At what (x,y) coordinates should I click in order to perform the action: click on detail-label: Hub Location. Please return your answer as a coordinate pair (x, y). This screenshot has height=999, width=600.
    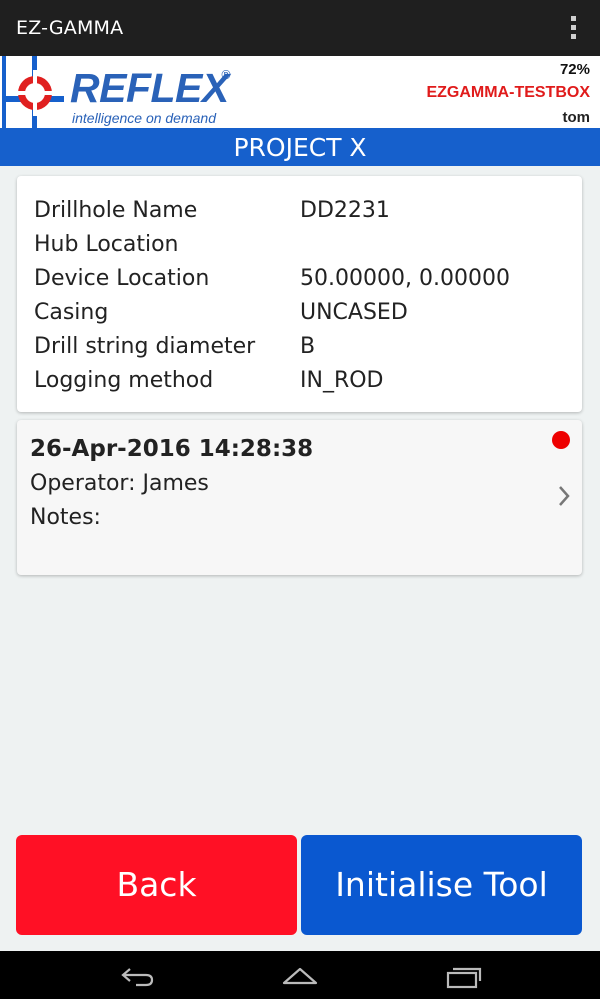
    Looking at the image, I should click on (106, 244).